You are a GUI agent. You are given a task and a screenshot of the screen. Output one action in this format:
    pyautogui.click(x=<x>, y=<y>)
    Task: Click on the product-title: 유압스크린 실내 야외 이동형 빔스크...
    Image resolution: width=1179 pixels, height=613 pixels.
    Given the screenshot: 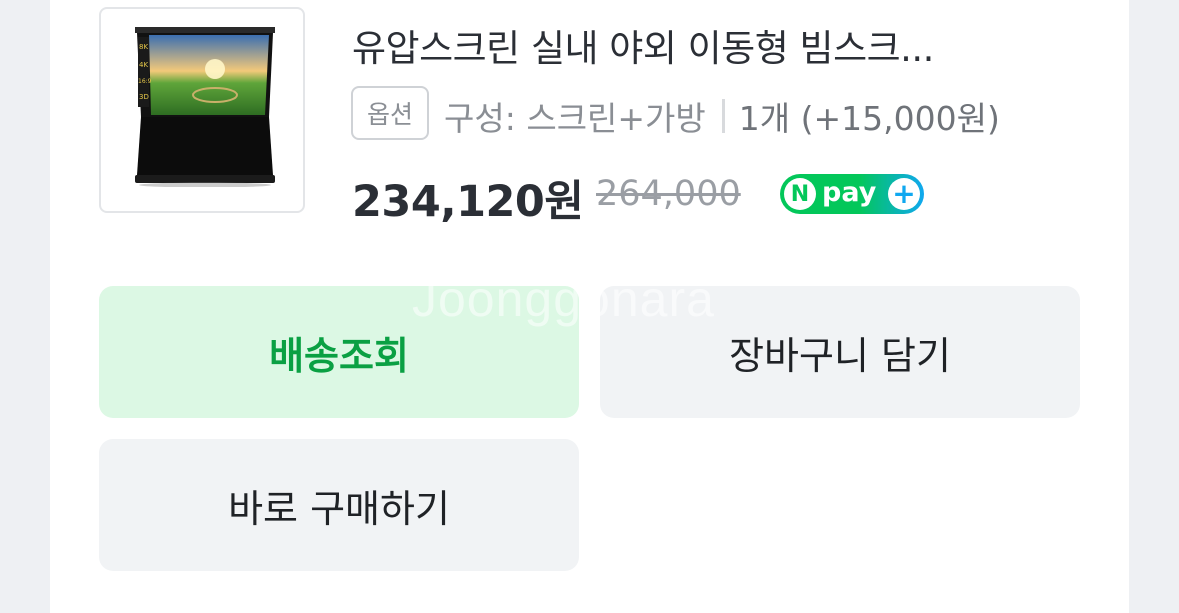 What is the action you would take?
    pyautogui.click(x=702, y=45)
    